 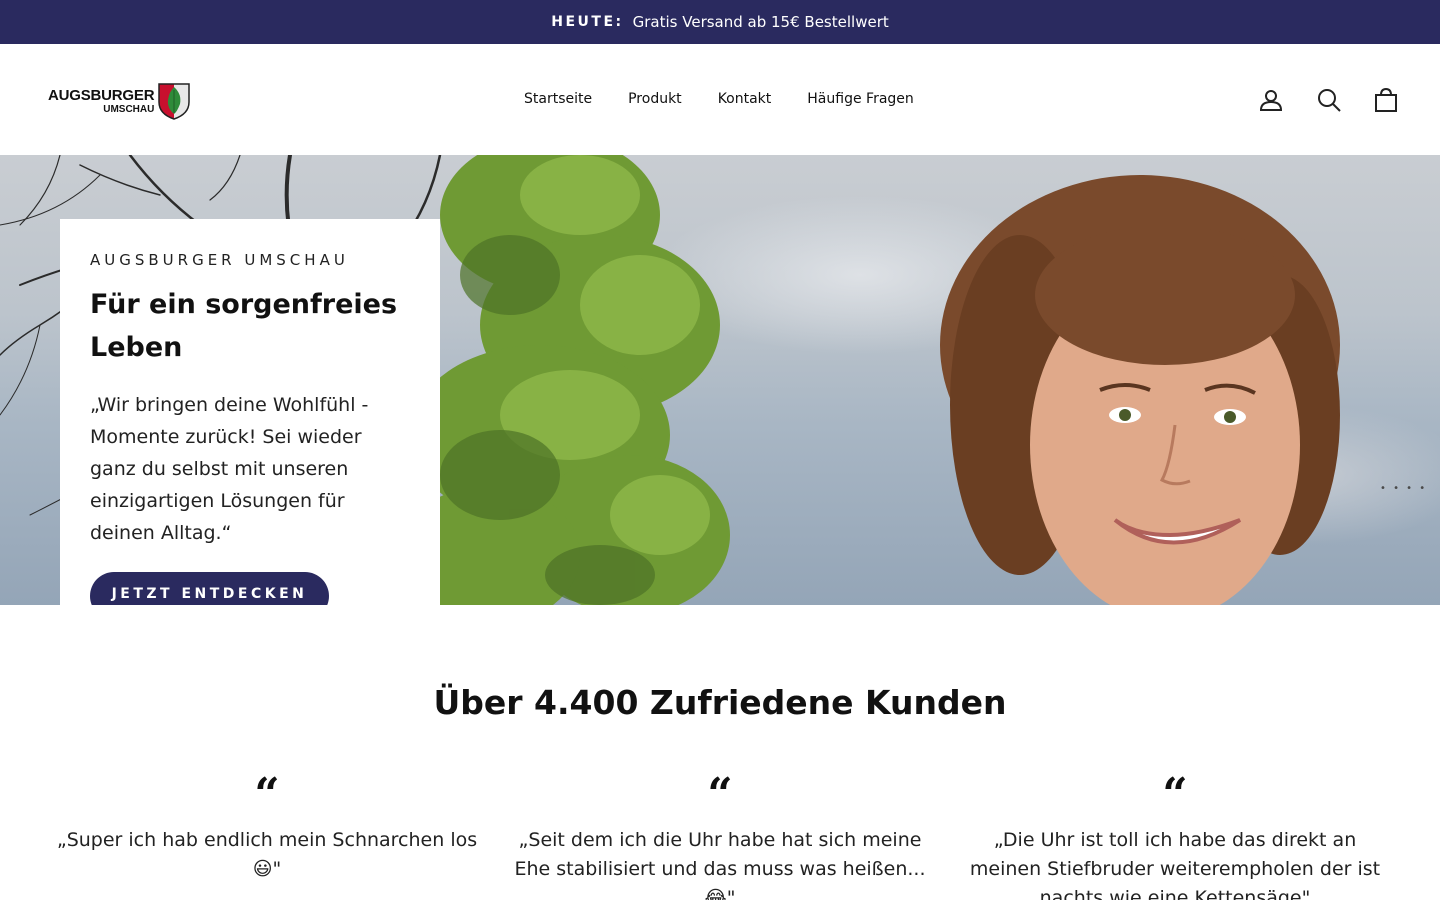 I want to click on announcement-bar: HEUTE: Gratis Versand ab 15€ Bestellwert, so click(x=720, y=22).